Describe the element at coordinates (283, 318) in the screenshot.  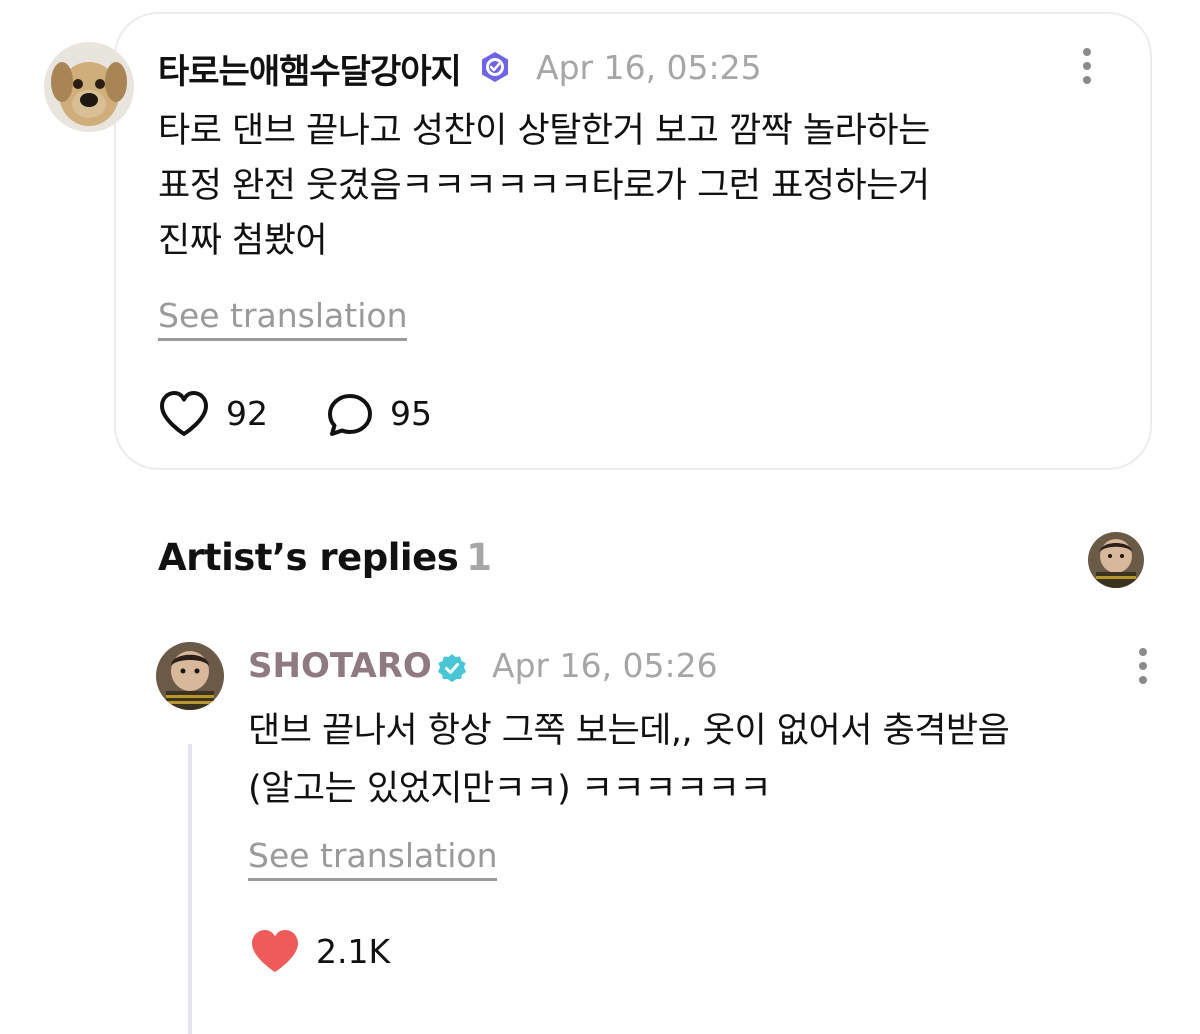
I see `see-translation-link: See translation` at that location.